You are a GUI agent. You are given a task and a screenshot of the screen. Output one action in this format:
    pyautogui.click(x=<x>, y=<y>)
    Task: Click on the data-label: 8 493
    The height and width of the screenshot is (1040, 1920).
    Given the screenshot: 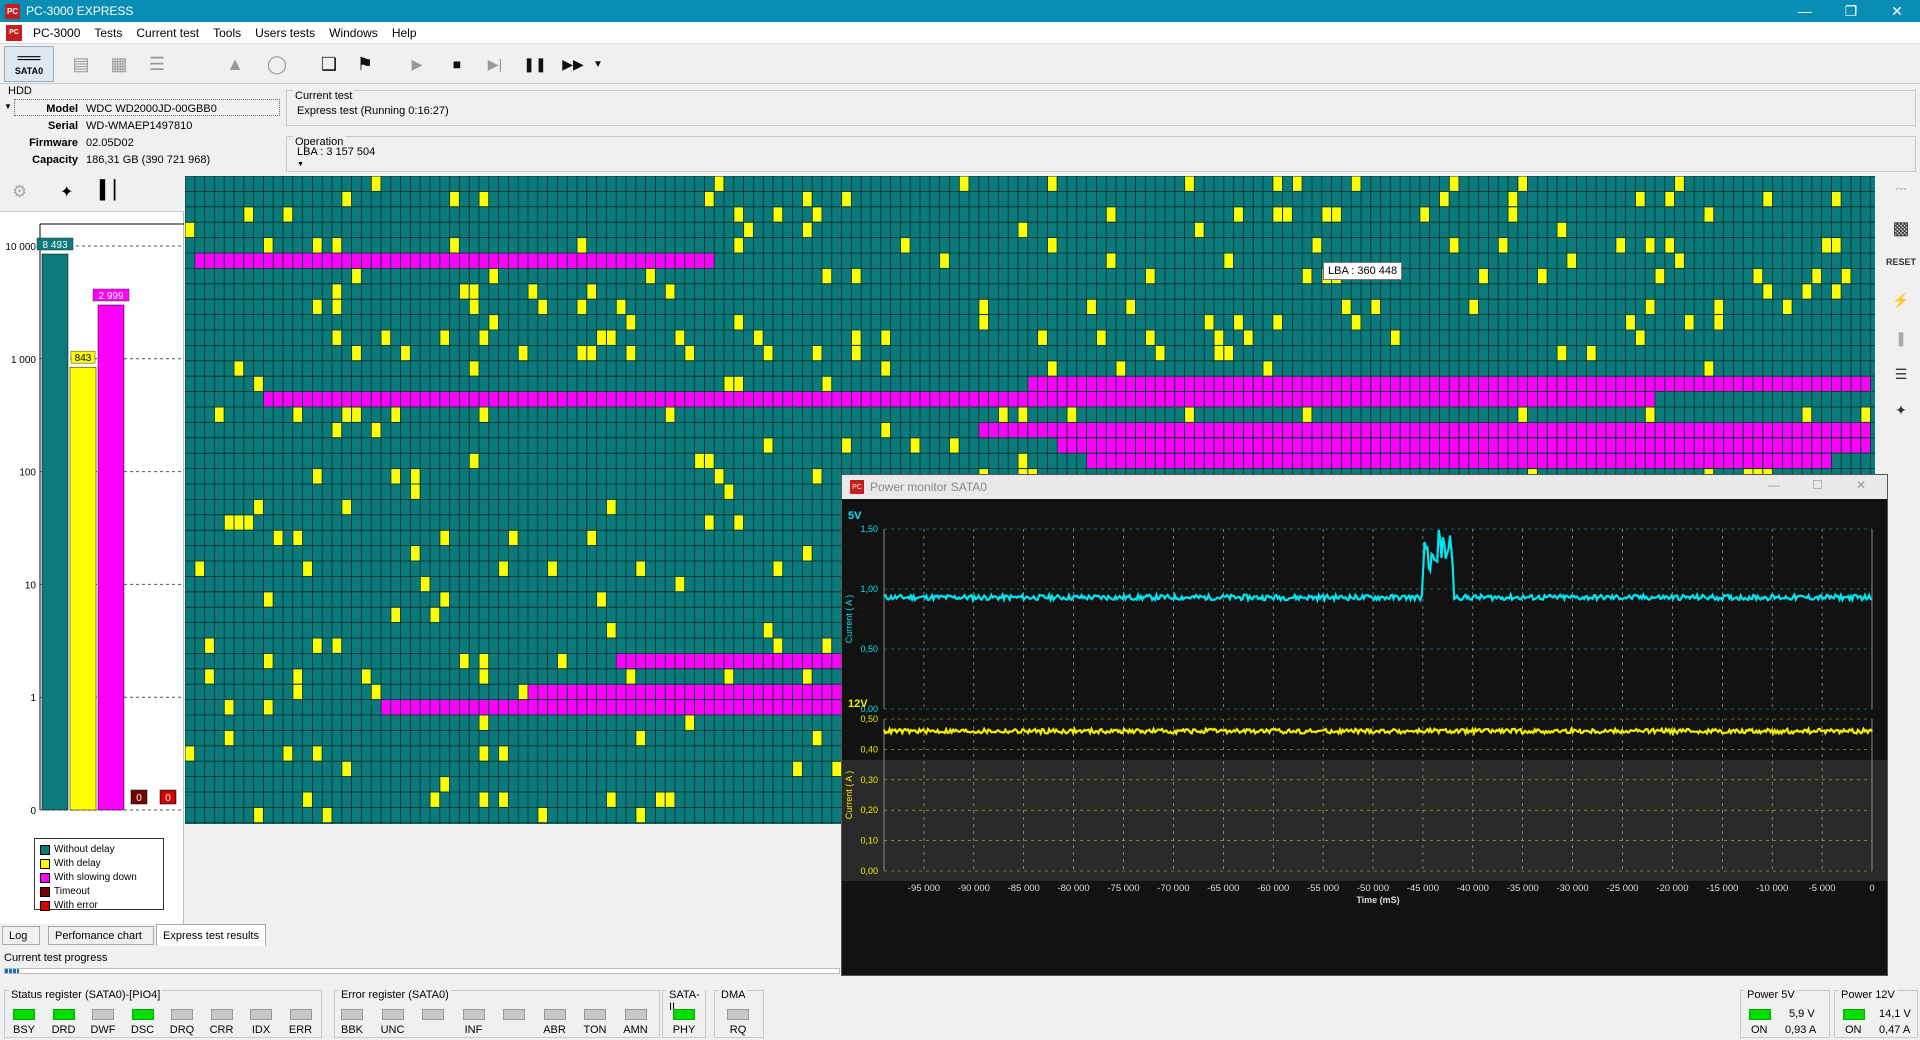 What is the action you would take?
    pyautogui.click(x=54, y=245)
    